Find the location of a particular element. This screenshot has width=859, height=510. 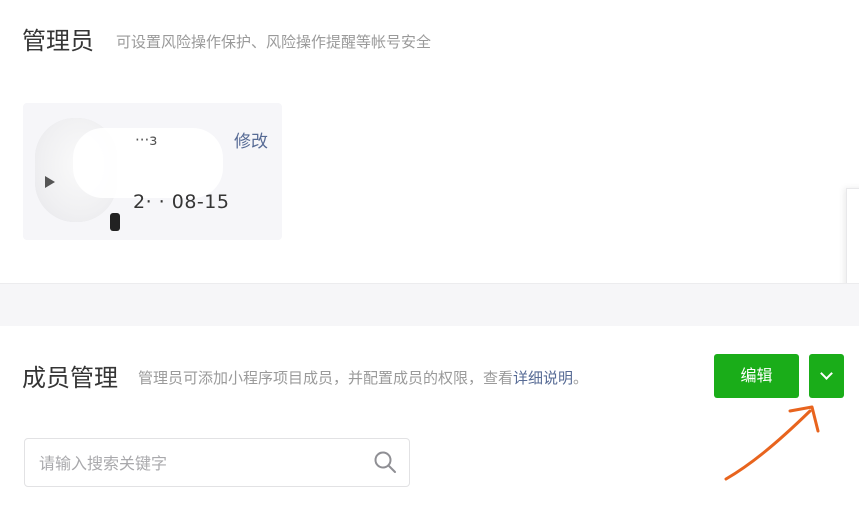

avatar-fragment-dot is located at coordinates (115, 222).